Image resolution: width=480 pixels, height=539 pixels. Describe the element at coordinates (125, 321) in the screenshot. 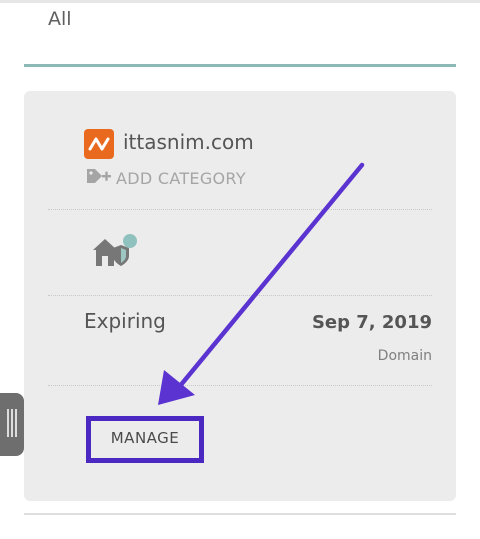

I see `domain-status: Expiring` at that location.